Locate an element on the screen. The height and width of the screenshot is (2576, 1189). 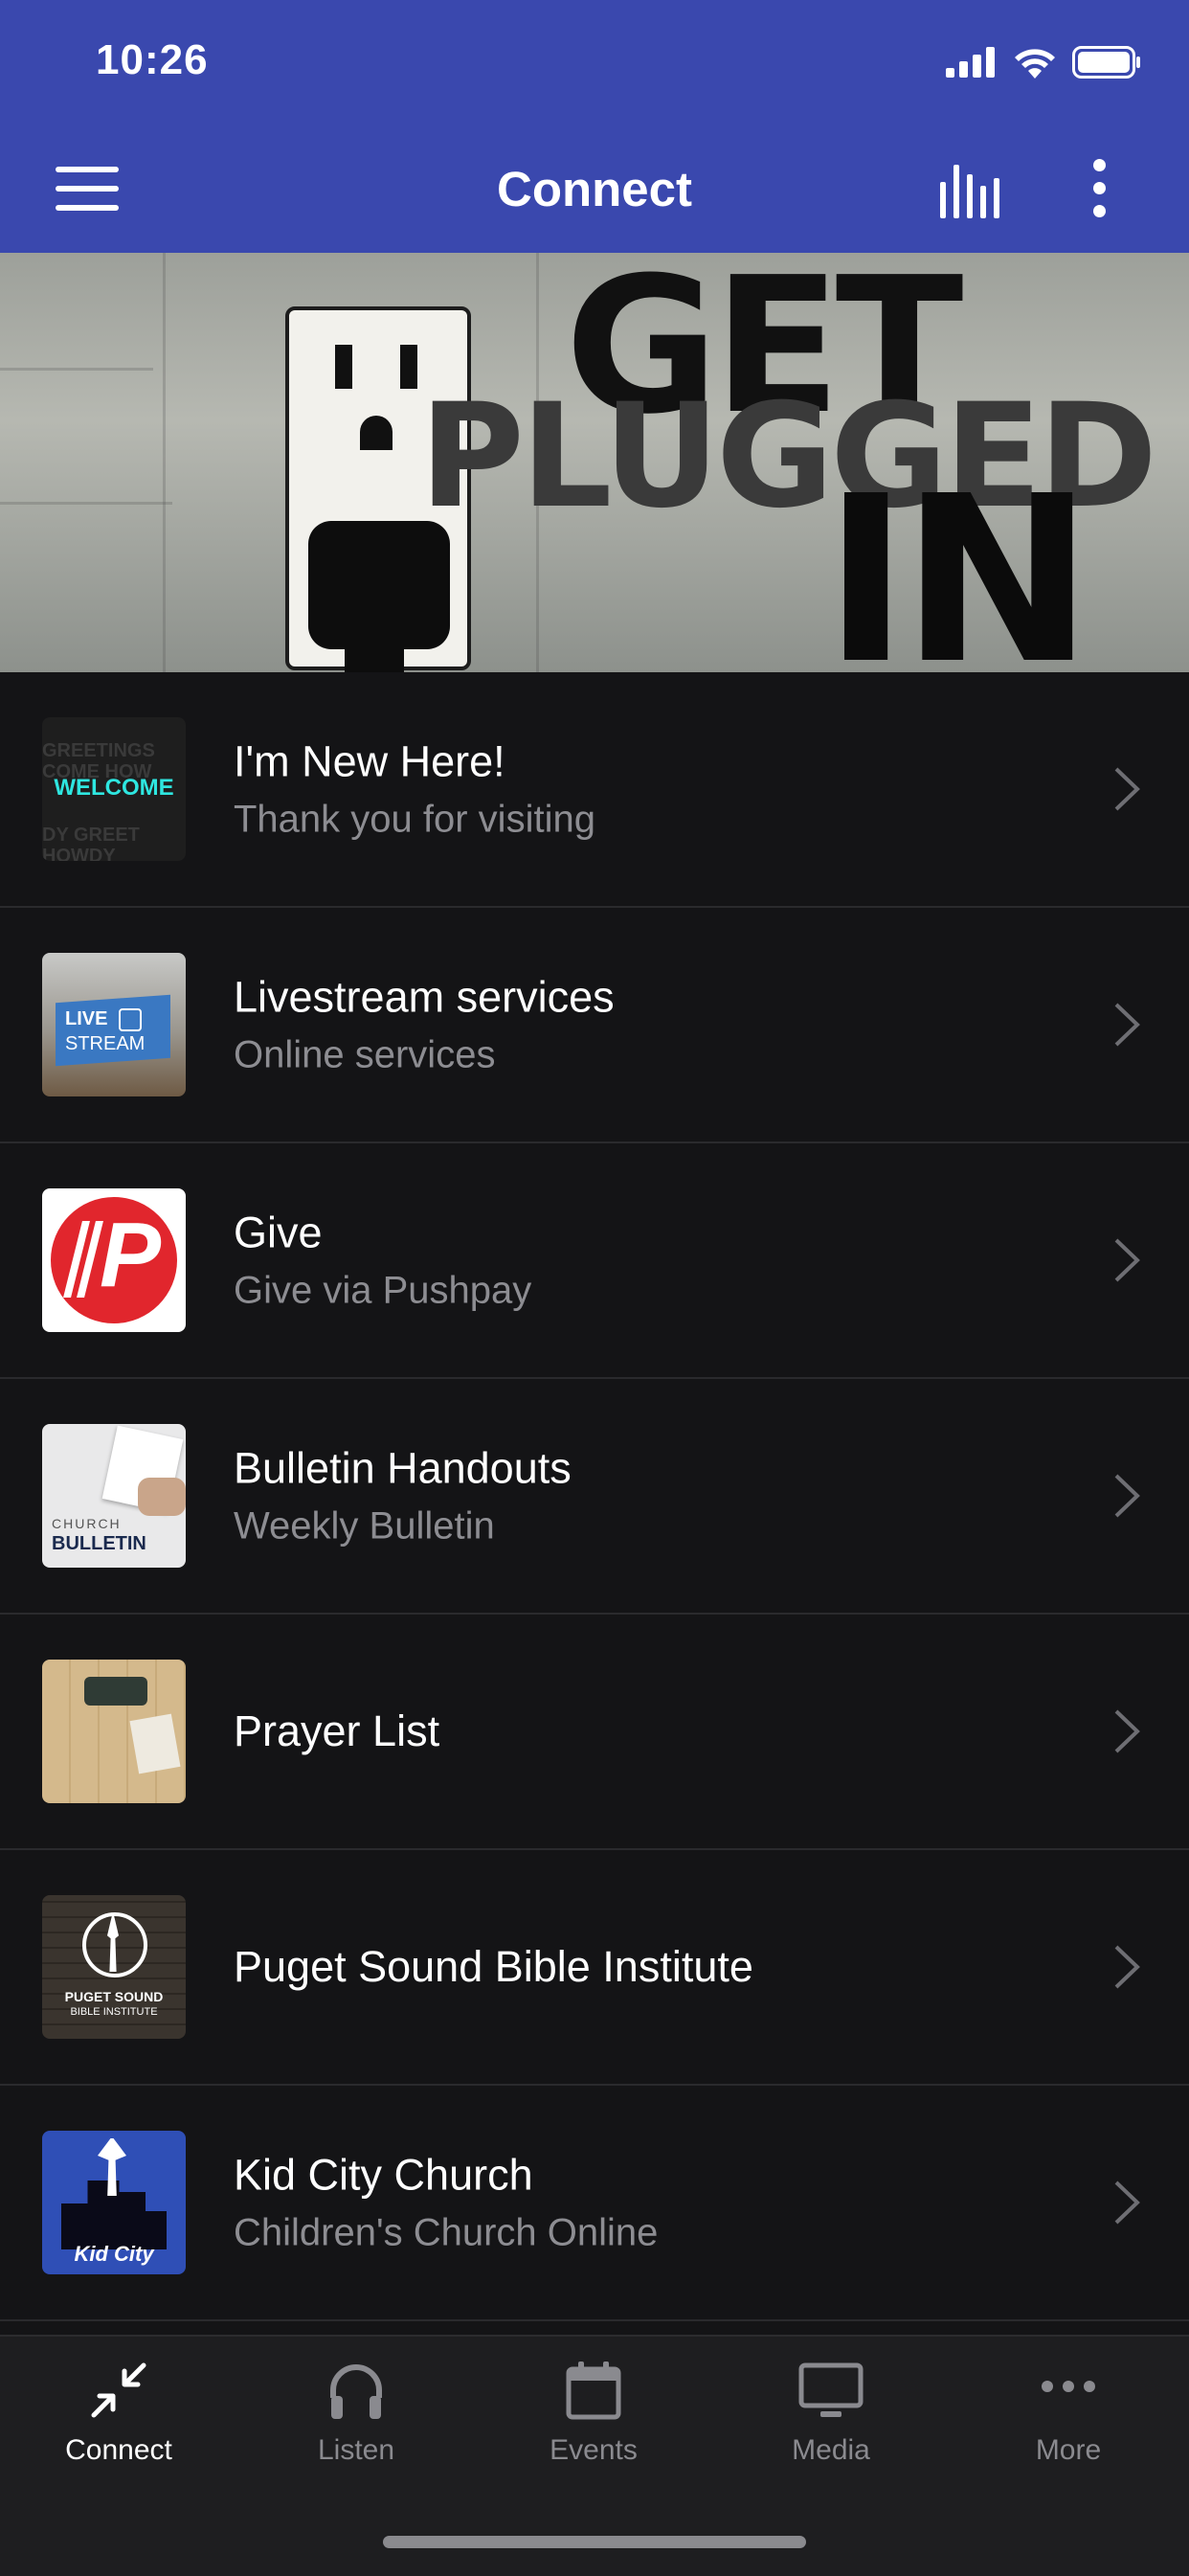
kid-city-thumbnail: Kid City is located at coordinates (114, 2202).